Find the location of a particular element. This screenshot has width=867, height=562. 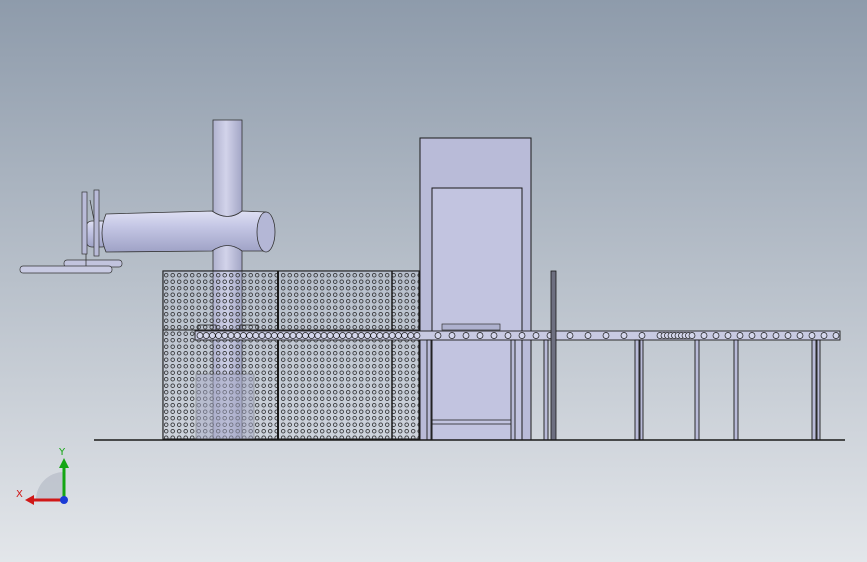

cabinet-door is located at coordinates (477, 314).